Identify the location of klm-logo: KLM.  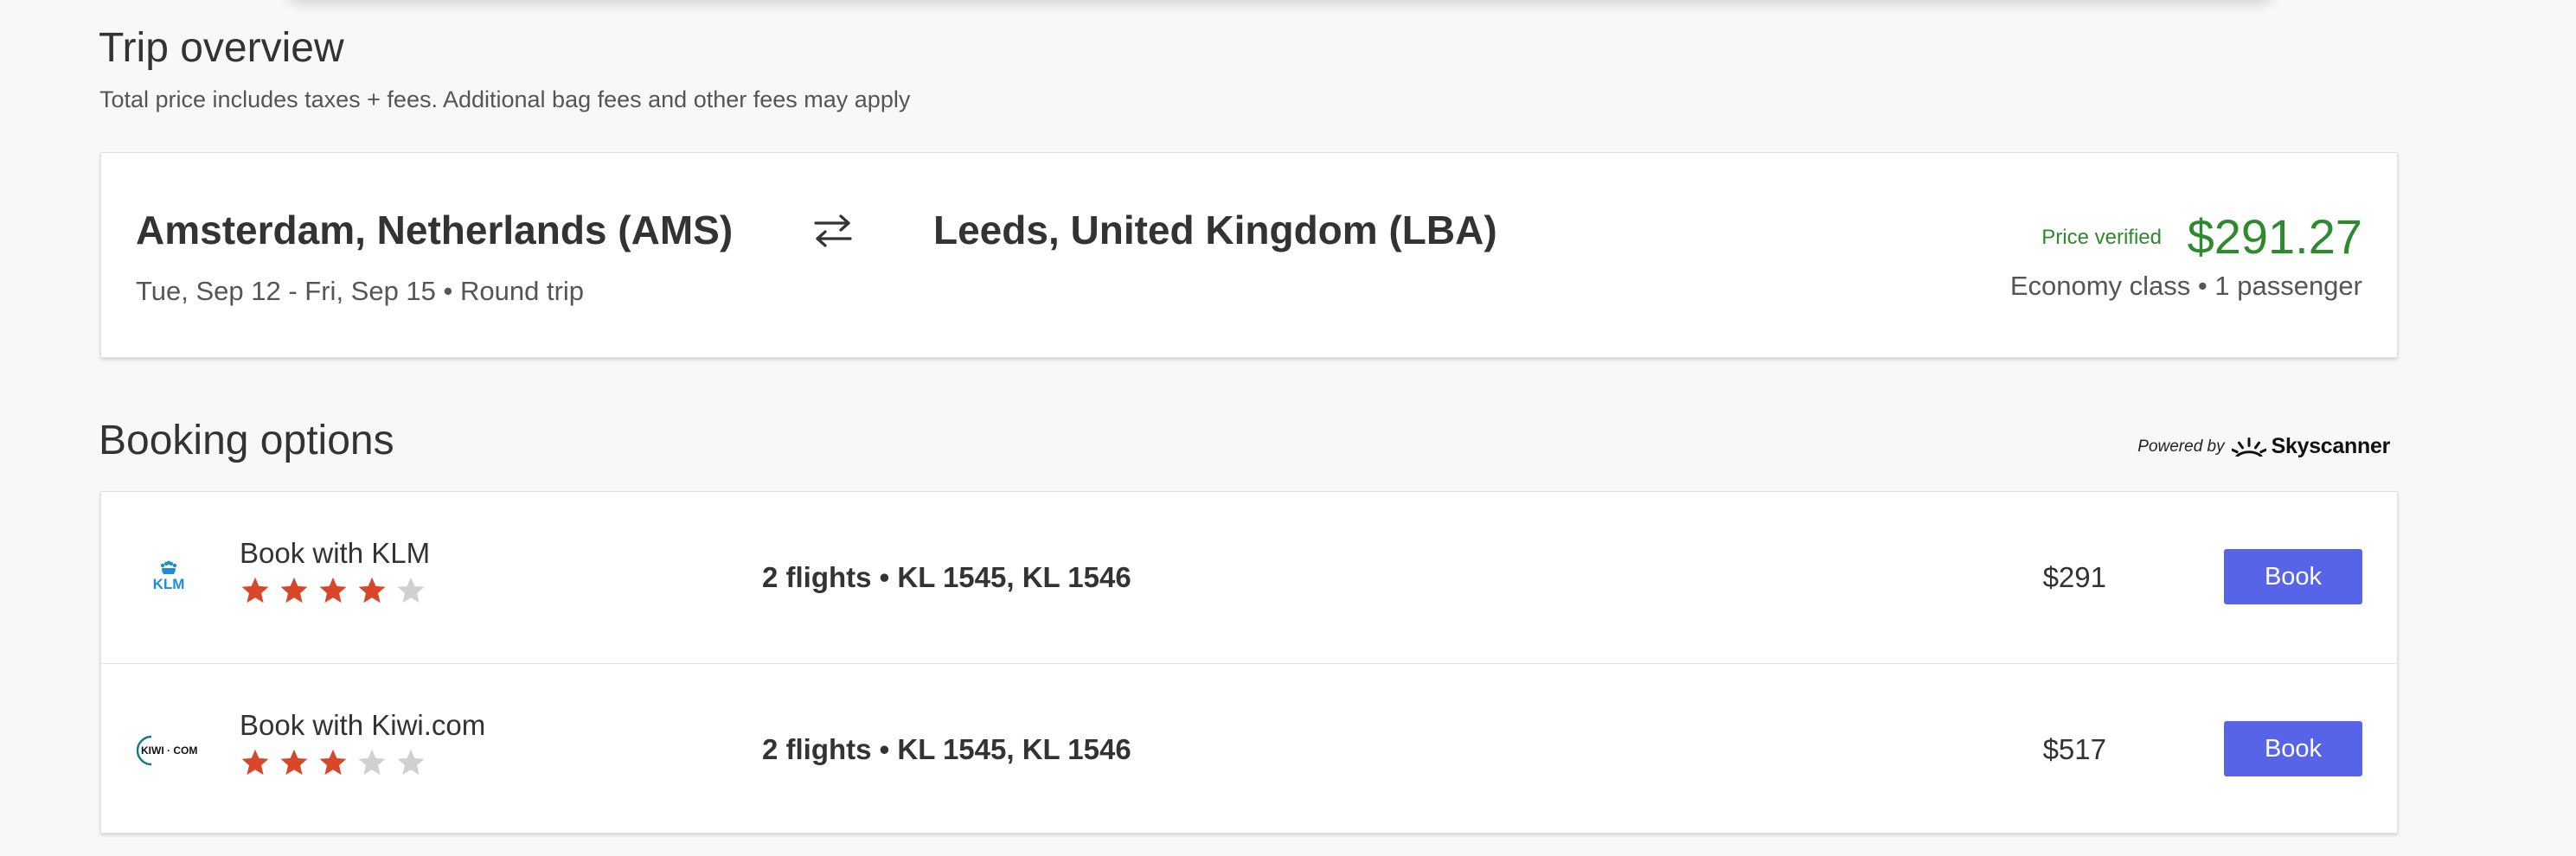
(169, 576).